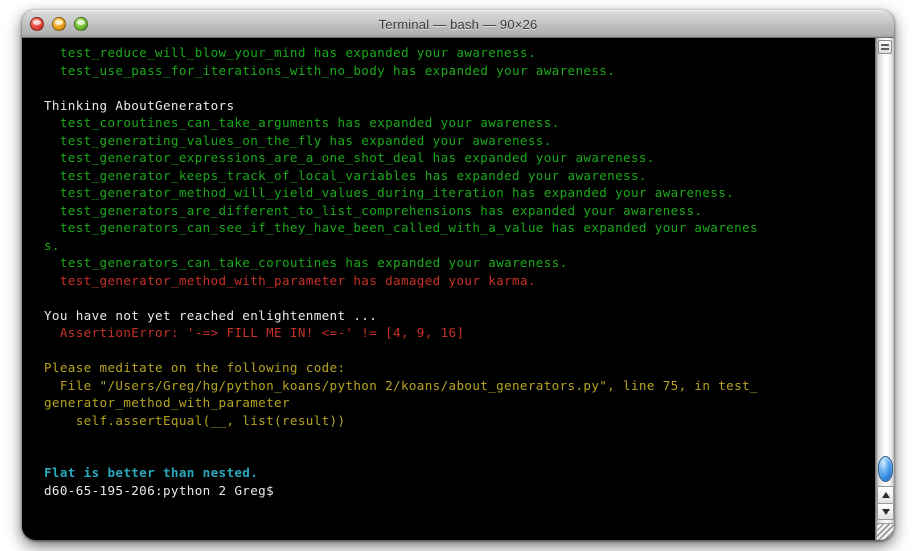 The width and height of the screenshot is (915, 551). I want to click on terminal-line: s., so click(52, 245).